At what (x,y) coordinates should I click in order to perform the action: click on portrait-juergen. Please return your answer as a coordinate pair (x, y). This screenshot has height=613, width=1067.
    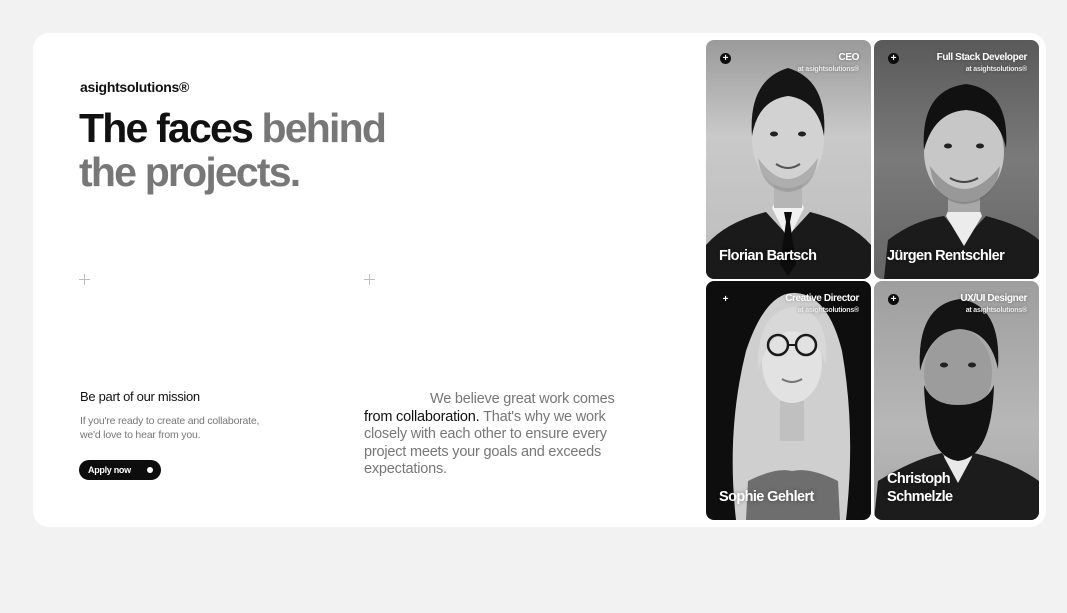
    Looking at the image, I should click on (961, 181).